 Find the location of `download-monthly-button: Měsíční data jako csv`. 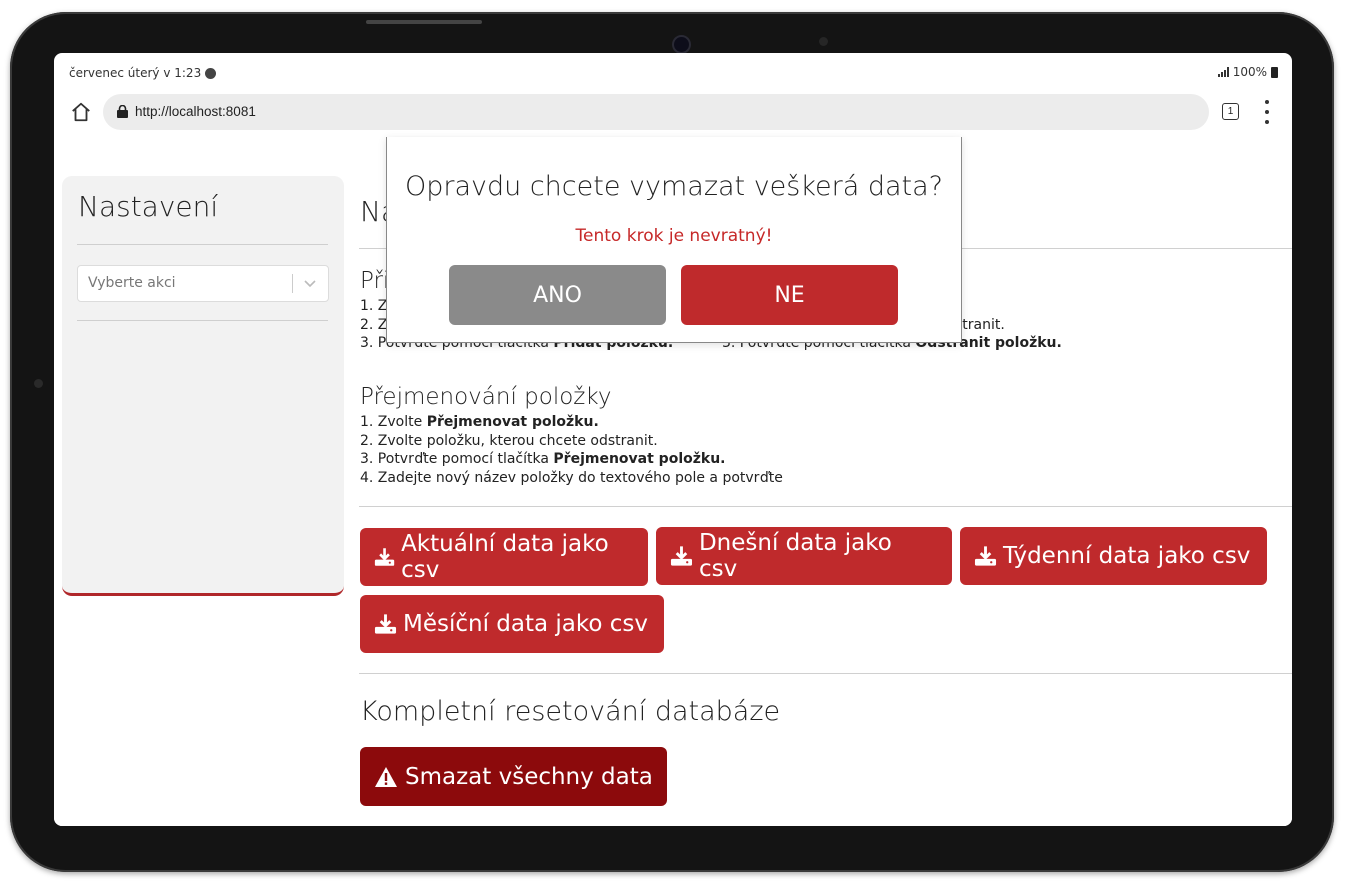

download-monthly-button: Měsíční data jako csv is located at coordinates (512, 624).